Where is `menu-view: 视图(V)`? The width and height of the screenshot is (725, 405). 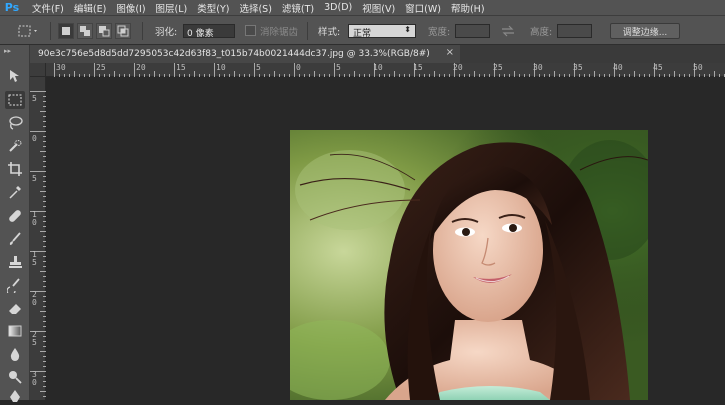
menu-view: 视图(V) is located at coordinates (378, 8).